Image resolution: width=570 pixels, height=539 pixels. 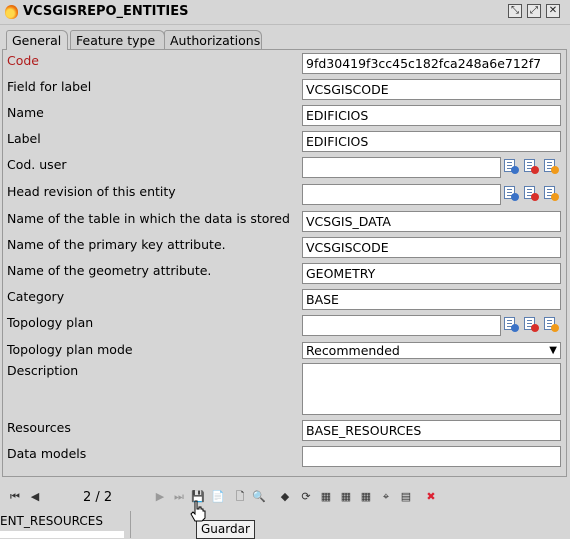 I want to click on data-models-field, so click(x=431, y=456).